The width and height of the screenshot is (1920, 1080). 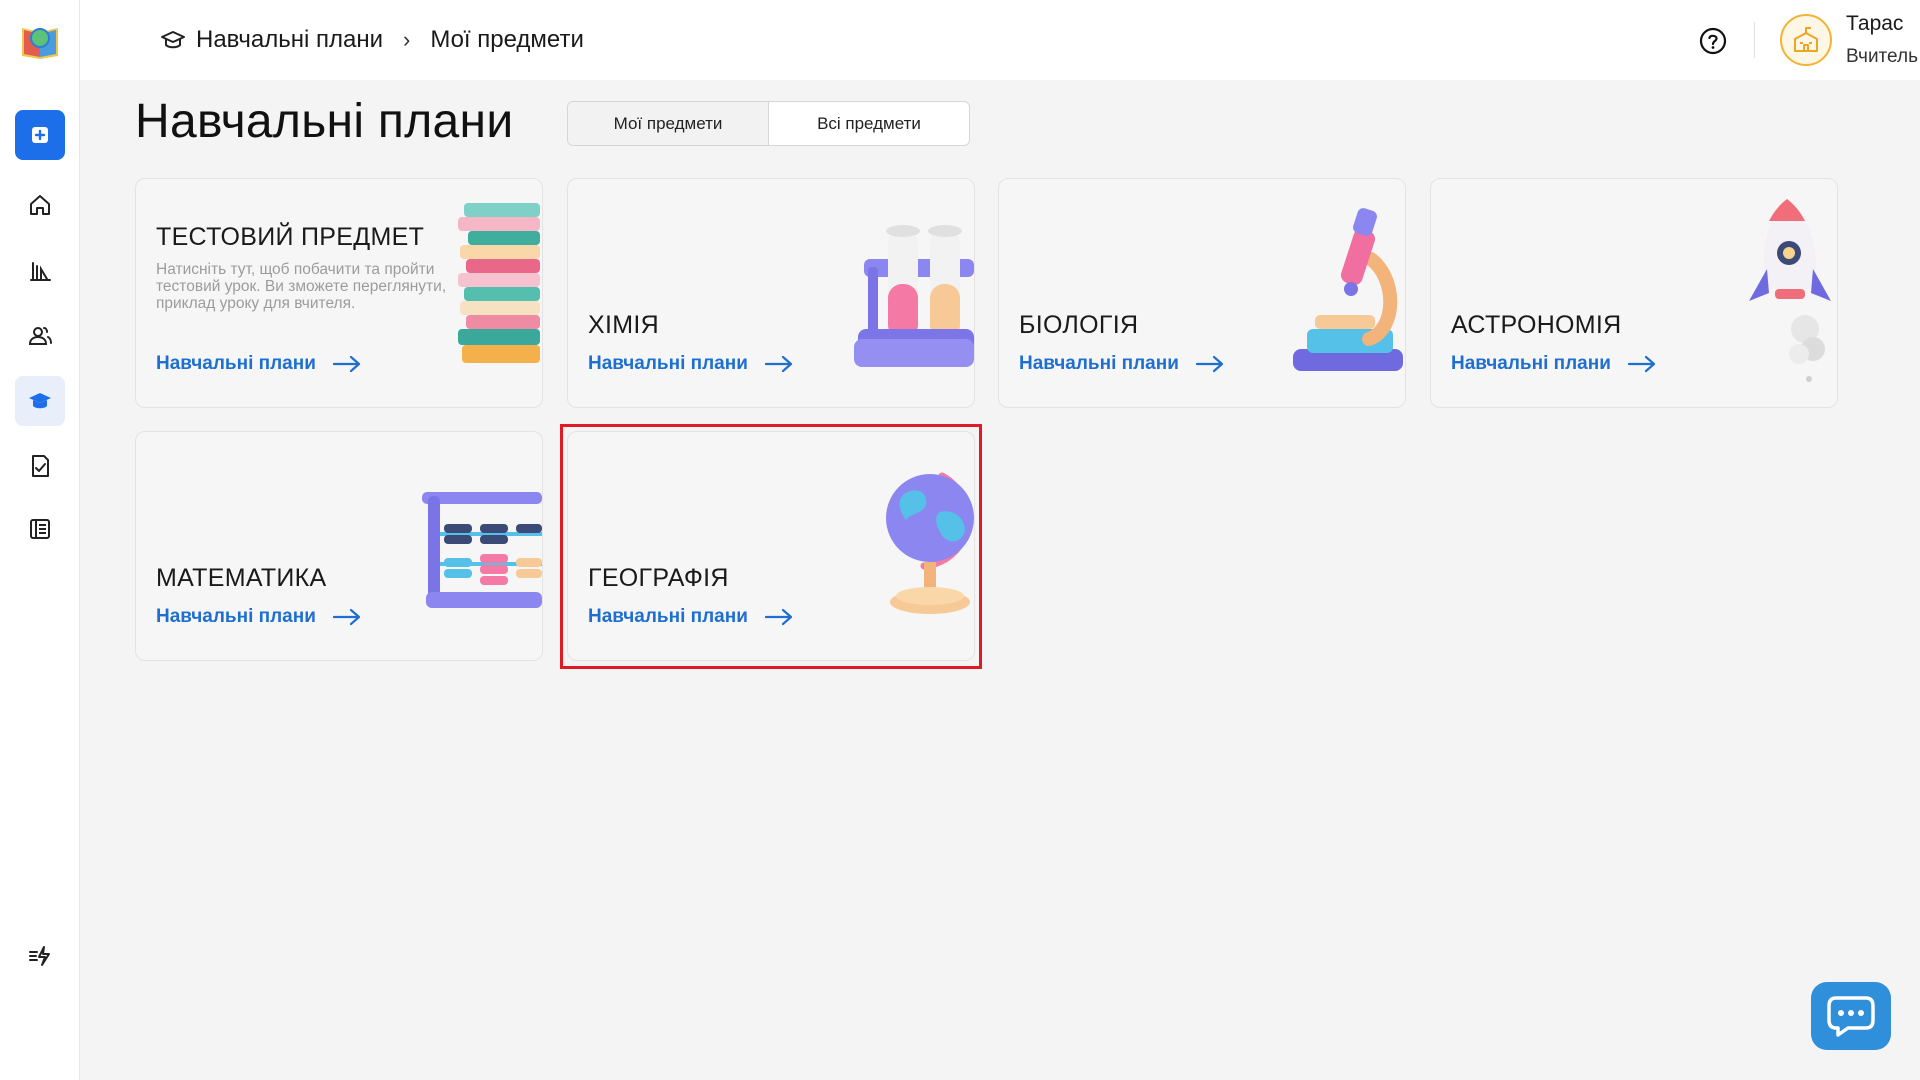 I want to click on subject-title: БІОЛОГІЯ, so click(x=1079, y=325).